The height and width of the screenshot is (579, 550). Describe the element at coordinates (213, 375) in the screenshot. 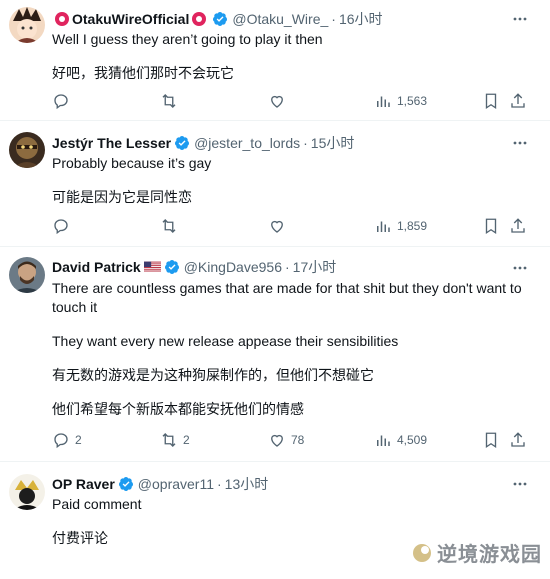

I see `tweet-line: 有无数的游戏是为这种狗屎制作的，但他们不想碰它` at that location.